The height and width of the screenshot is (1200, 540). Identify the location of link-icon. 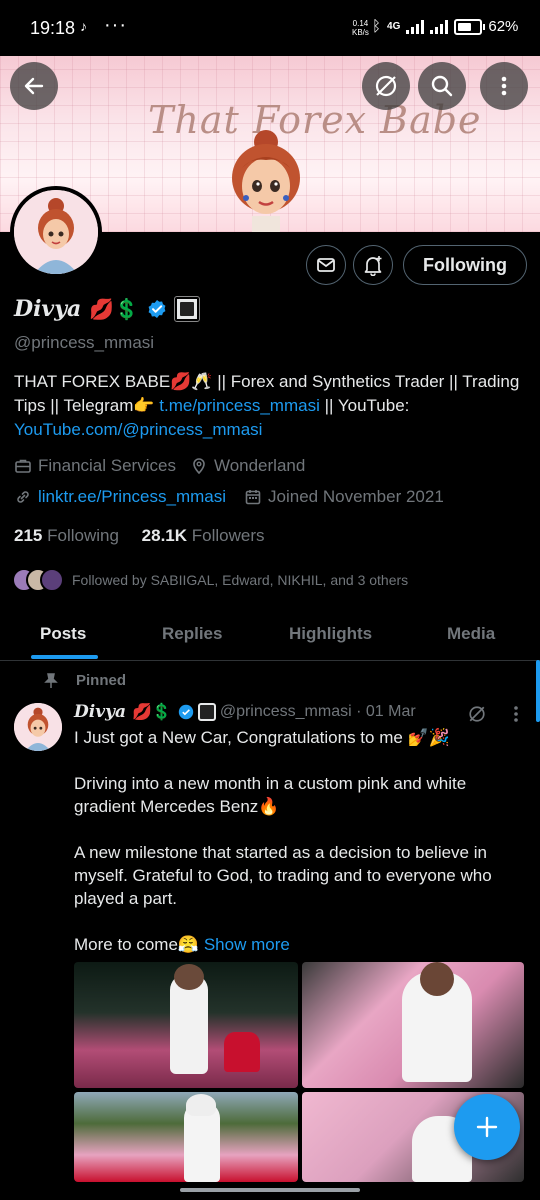
(23, 497).